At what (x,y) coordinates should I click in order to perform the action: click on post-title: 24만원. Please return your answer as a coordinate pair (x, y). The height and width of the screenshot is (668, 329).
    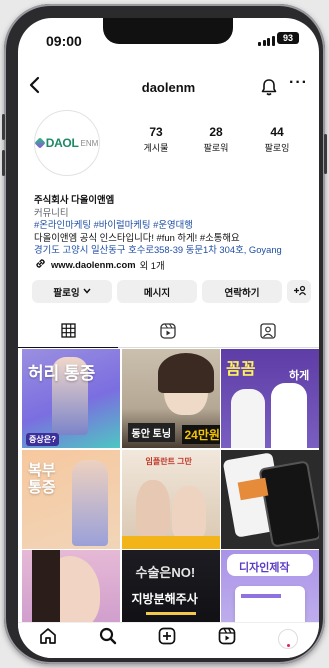
    Looking at the image, I should click on (200, 434).